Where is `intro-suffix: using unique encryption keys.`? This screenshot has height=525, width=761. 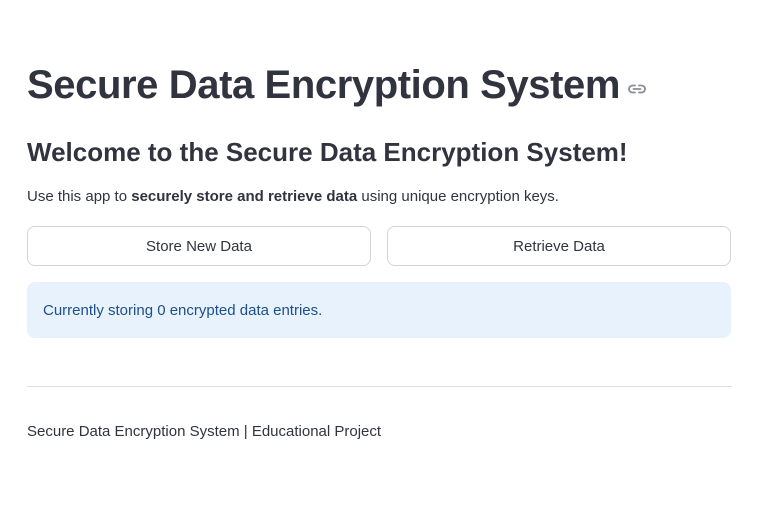 intro-suffix: using unique encryption keys. is located at coordinates (458, 196).